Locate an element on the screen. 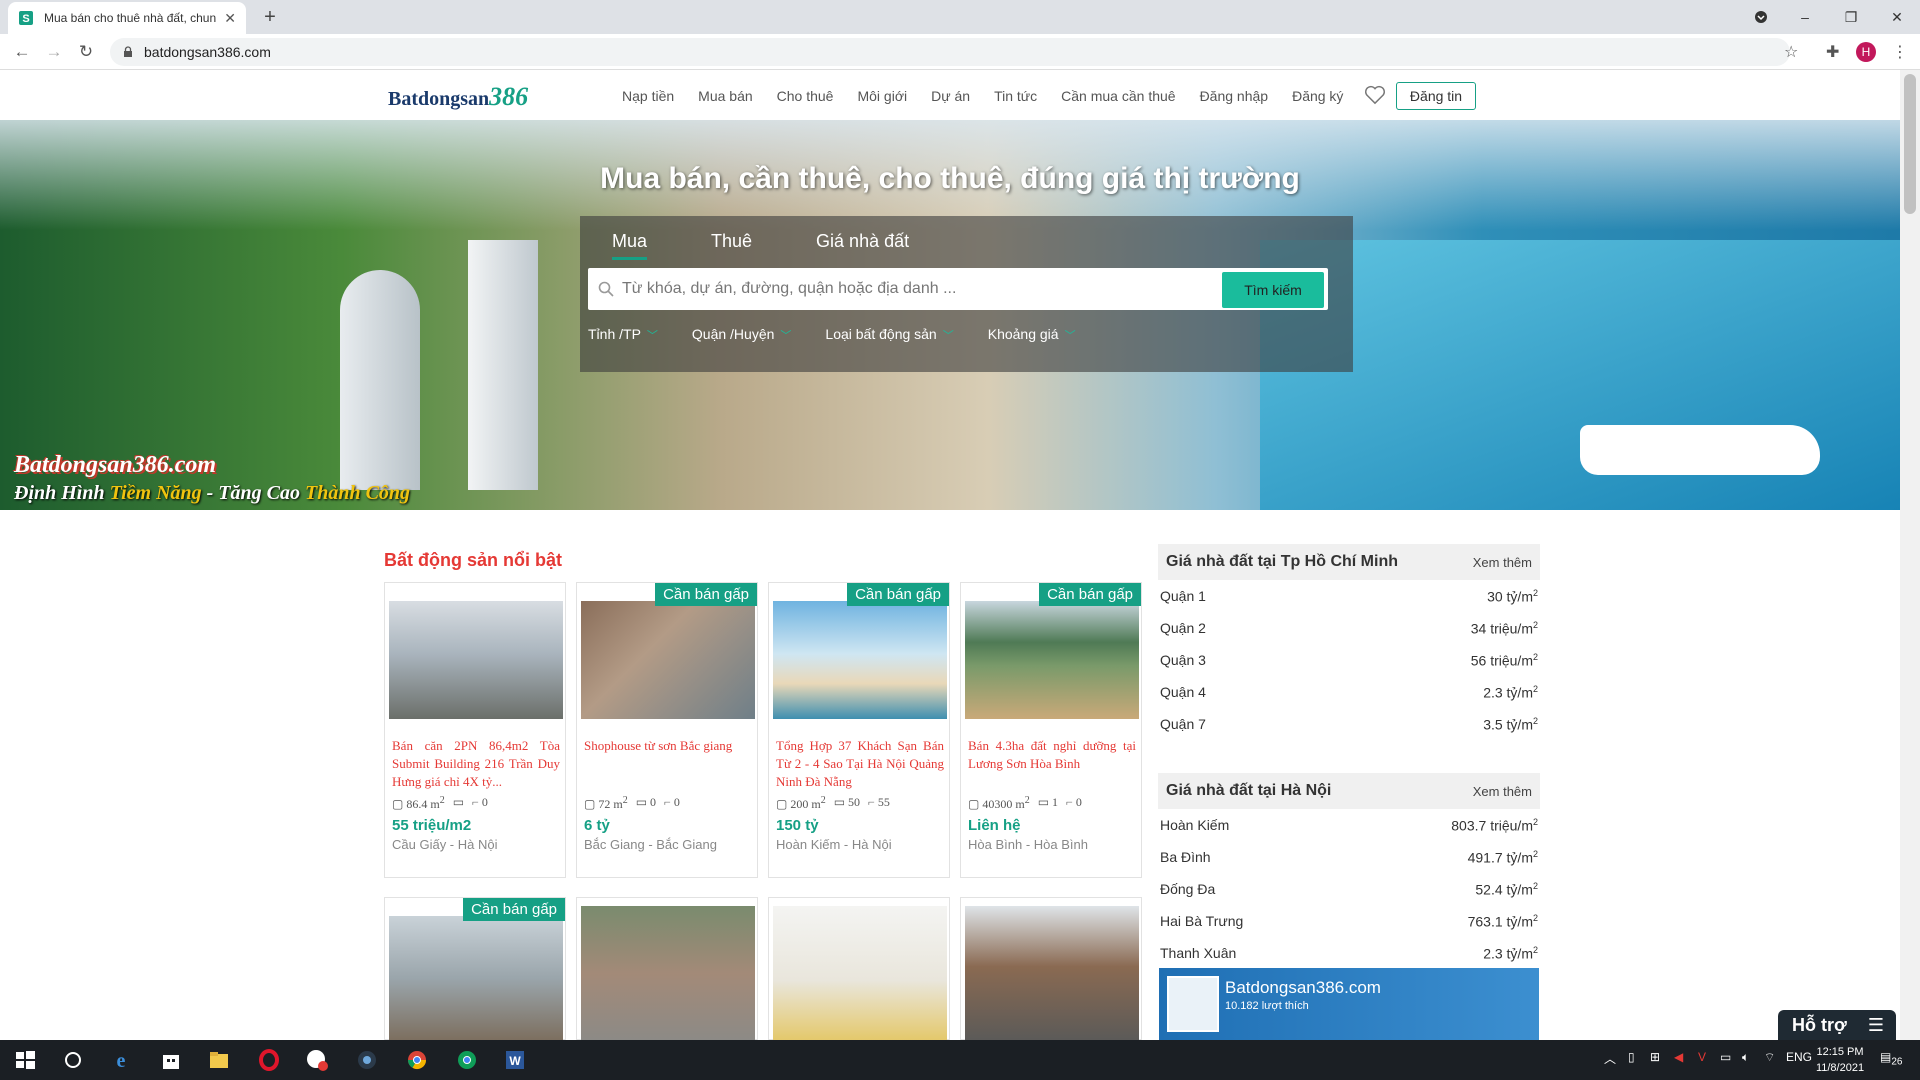 Image resolution: width=1920 pixels, height=1080 pixels. windows-start-icon is located at coordinates (25, 1060).